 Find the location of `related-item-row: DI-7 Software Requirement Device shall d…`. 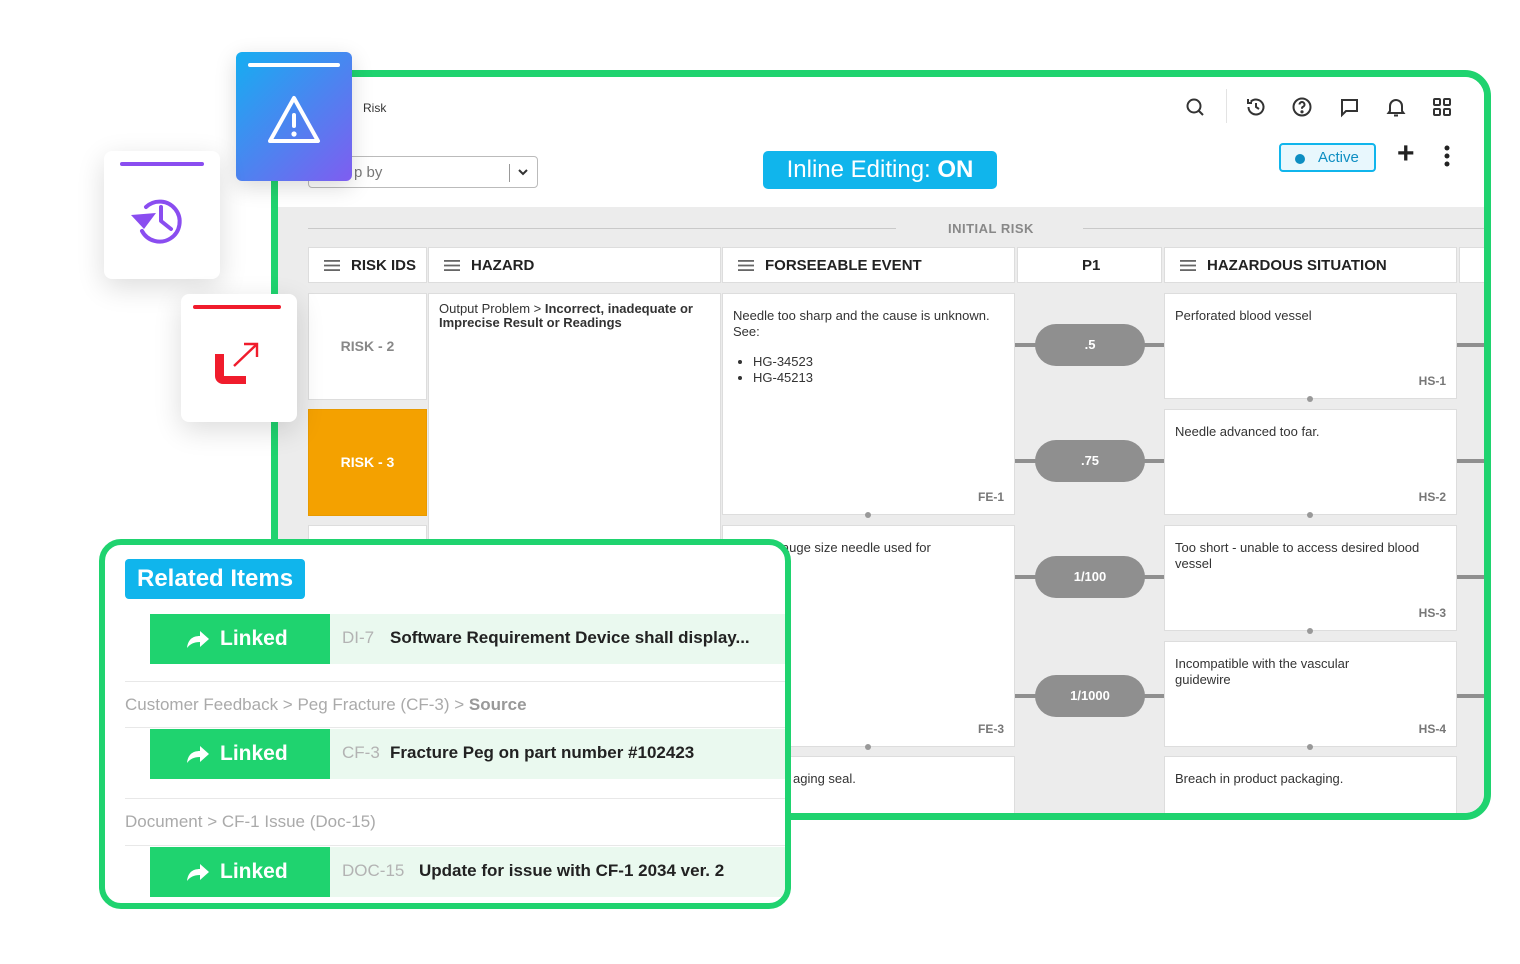

related-item-row: DI-7 Software Requirement Device shall d… is located at coordinates (557, 639).